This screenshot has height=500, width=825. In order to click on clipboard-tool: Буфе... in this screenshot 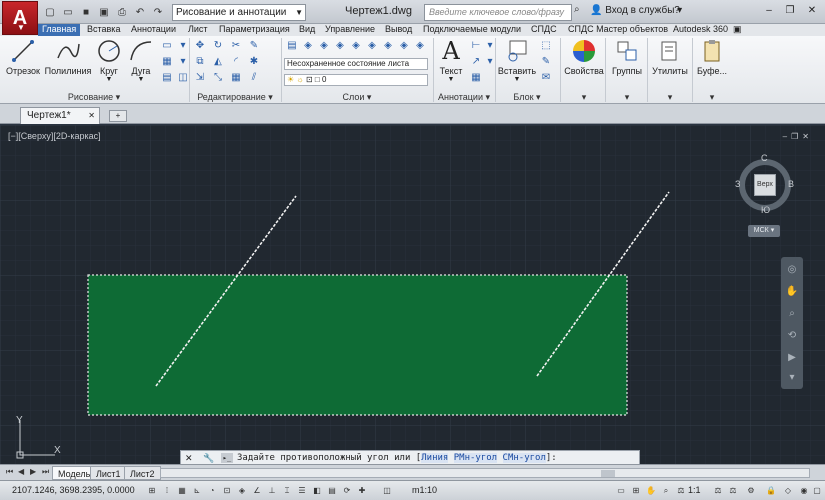, I will do `click(712, 57)`.